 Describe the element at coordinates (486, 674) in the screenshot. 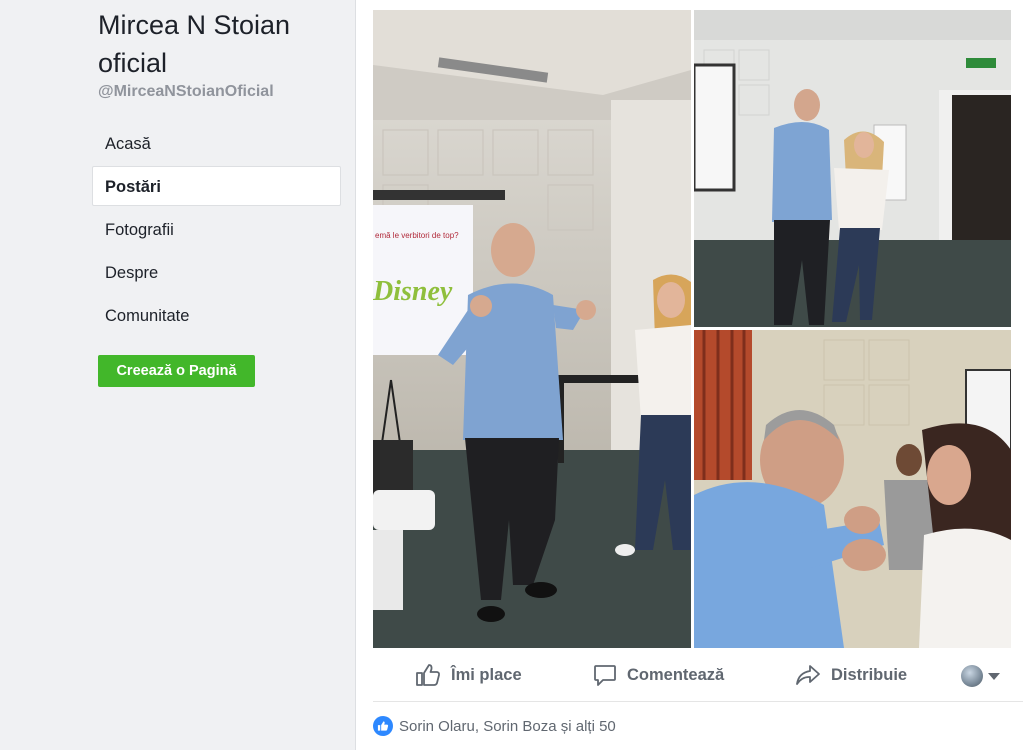

I see `like-label: Îmi place` at that location.